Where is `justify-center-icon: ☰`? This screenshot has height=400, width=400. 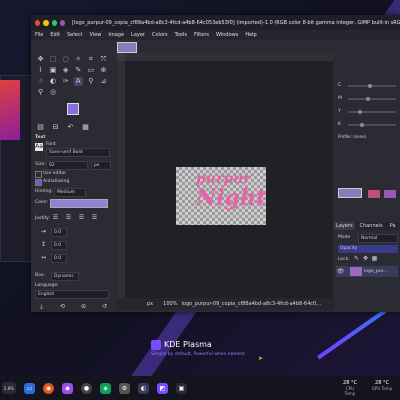
justify-center-icon: ☰ is located at coordinates (81, 217).